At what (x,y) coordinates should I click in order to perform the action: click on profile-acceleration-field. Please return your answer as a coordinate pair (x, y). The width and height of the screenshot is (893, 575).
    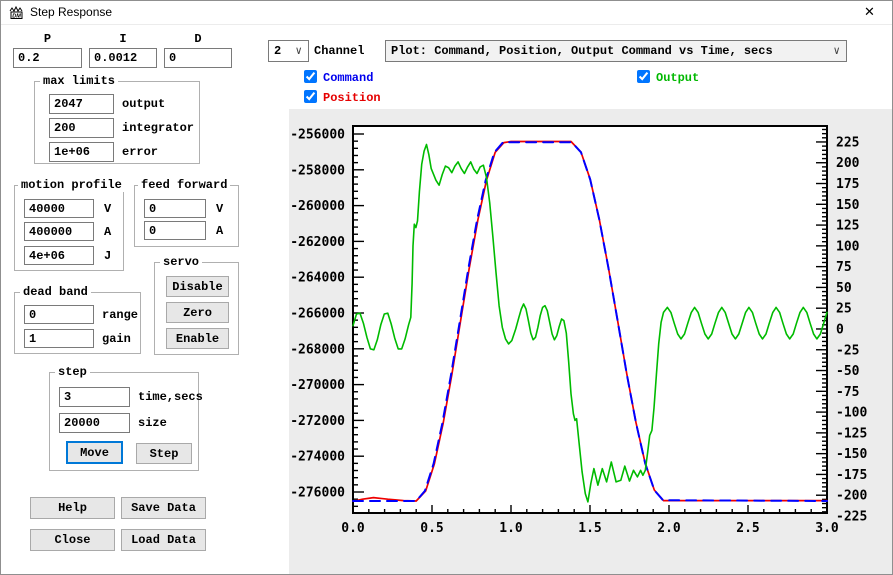
    Looking at the image, I should click on (59, 231).